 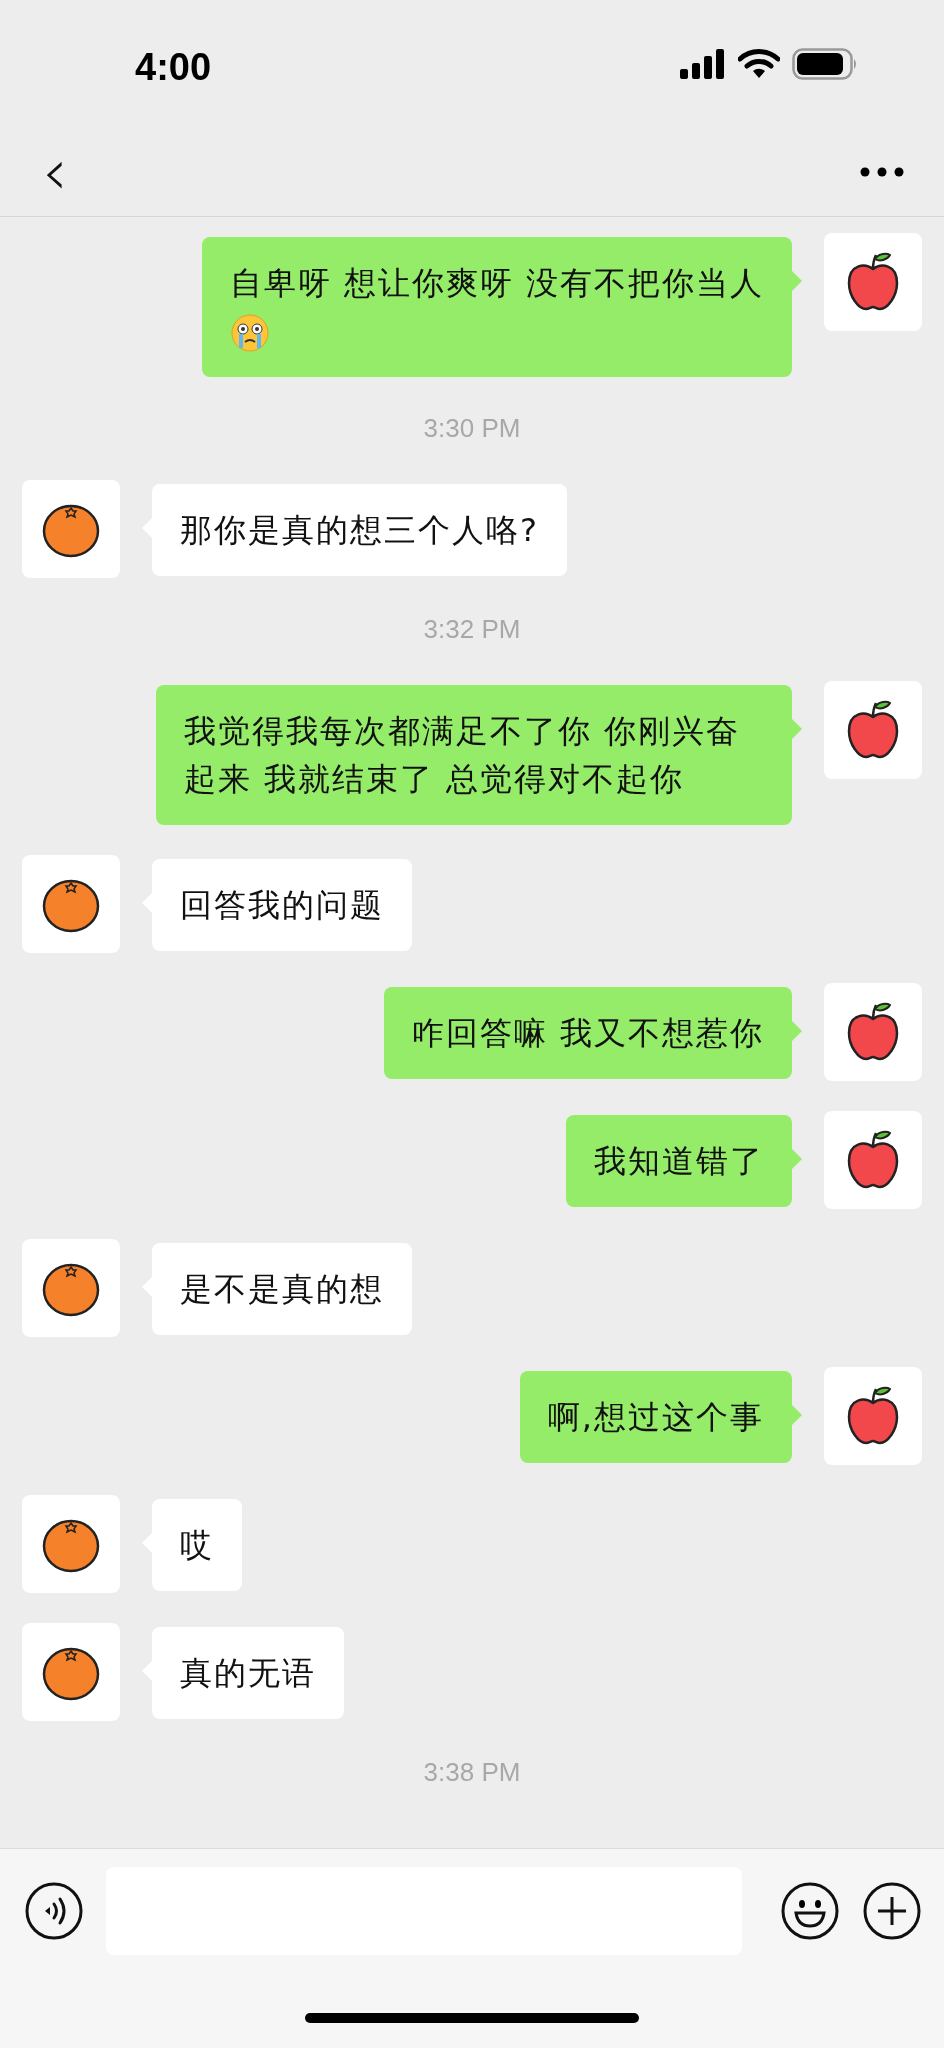 What do you see at coordinates (472, 1772) in the screenshot?
I see `timestamp: 3:38 PM` at bounding box center [472, 1772].